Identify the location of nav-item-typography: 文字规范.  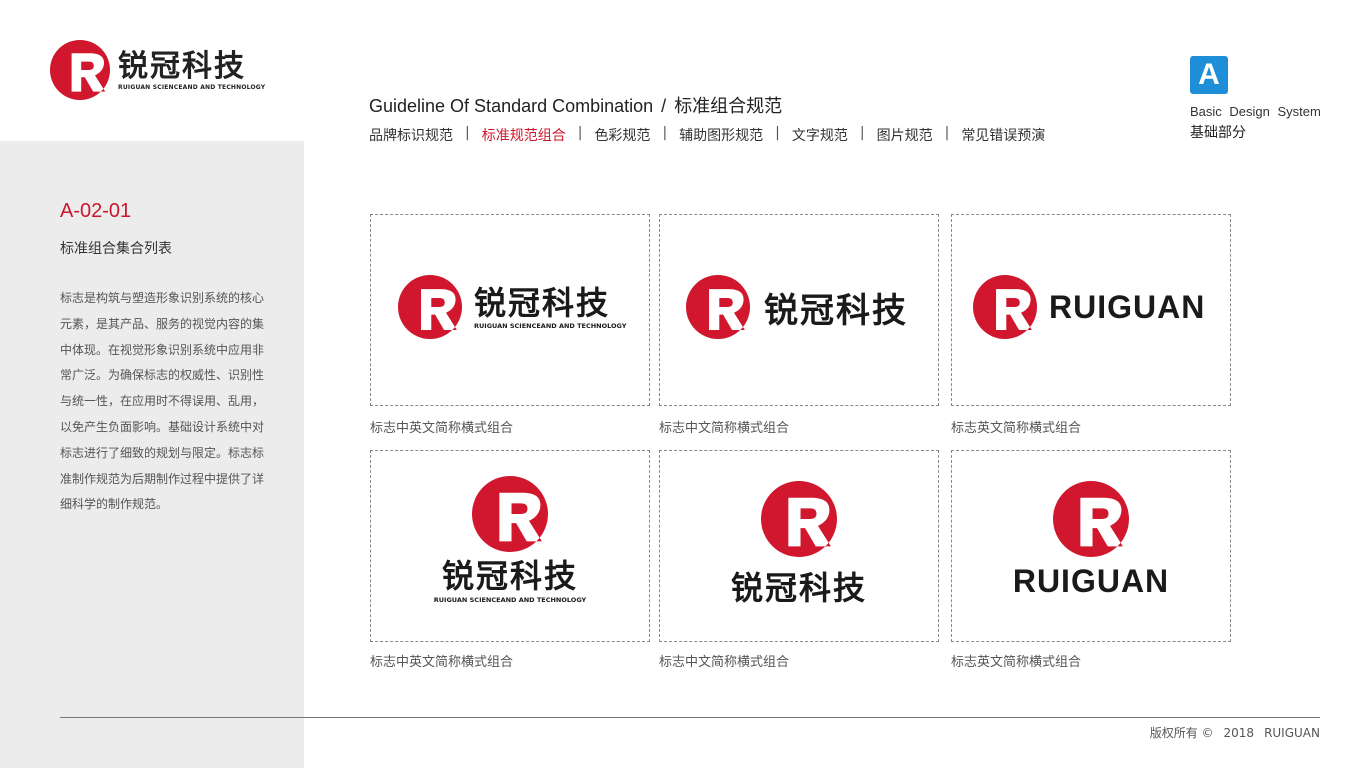
(820, 135).